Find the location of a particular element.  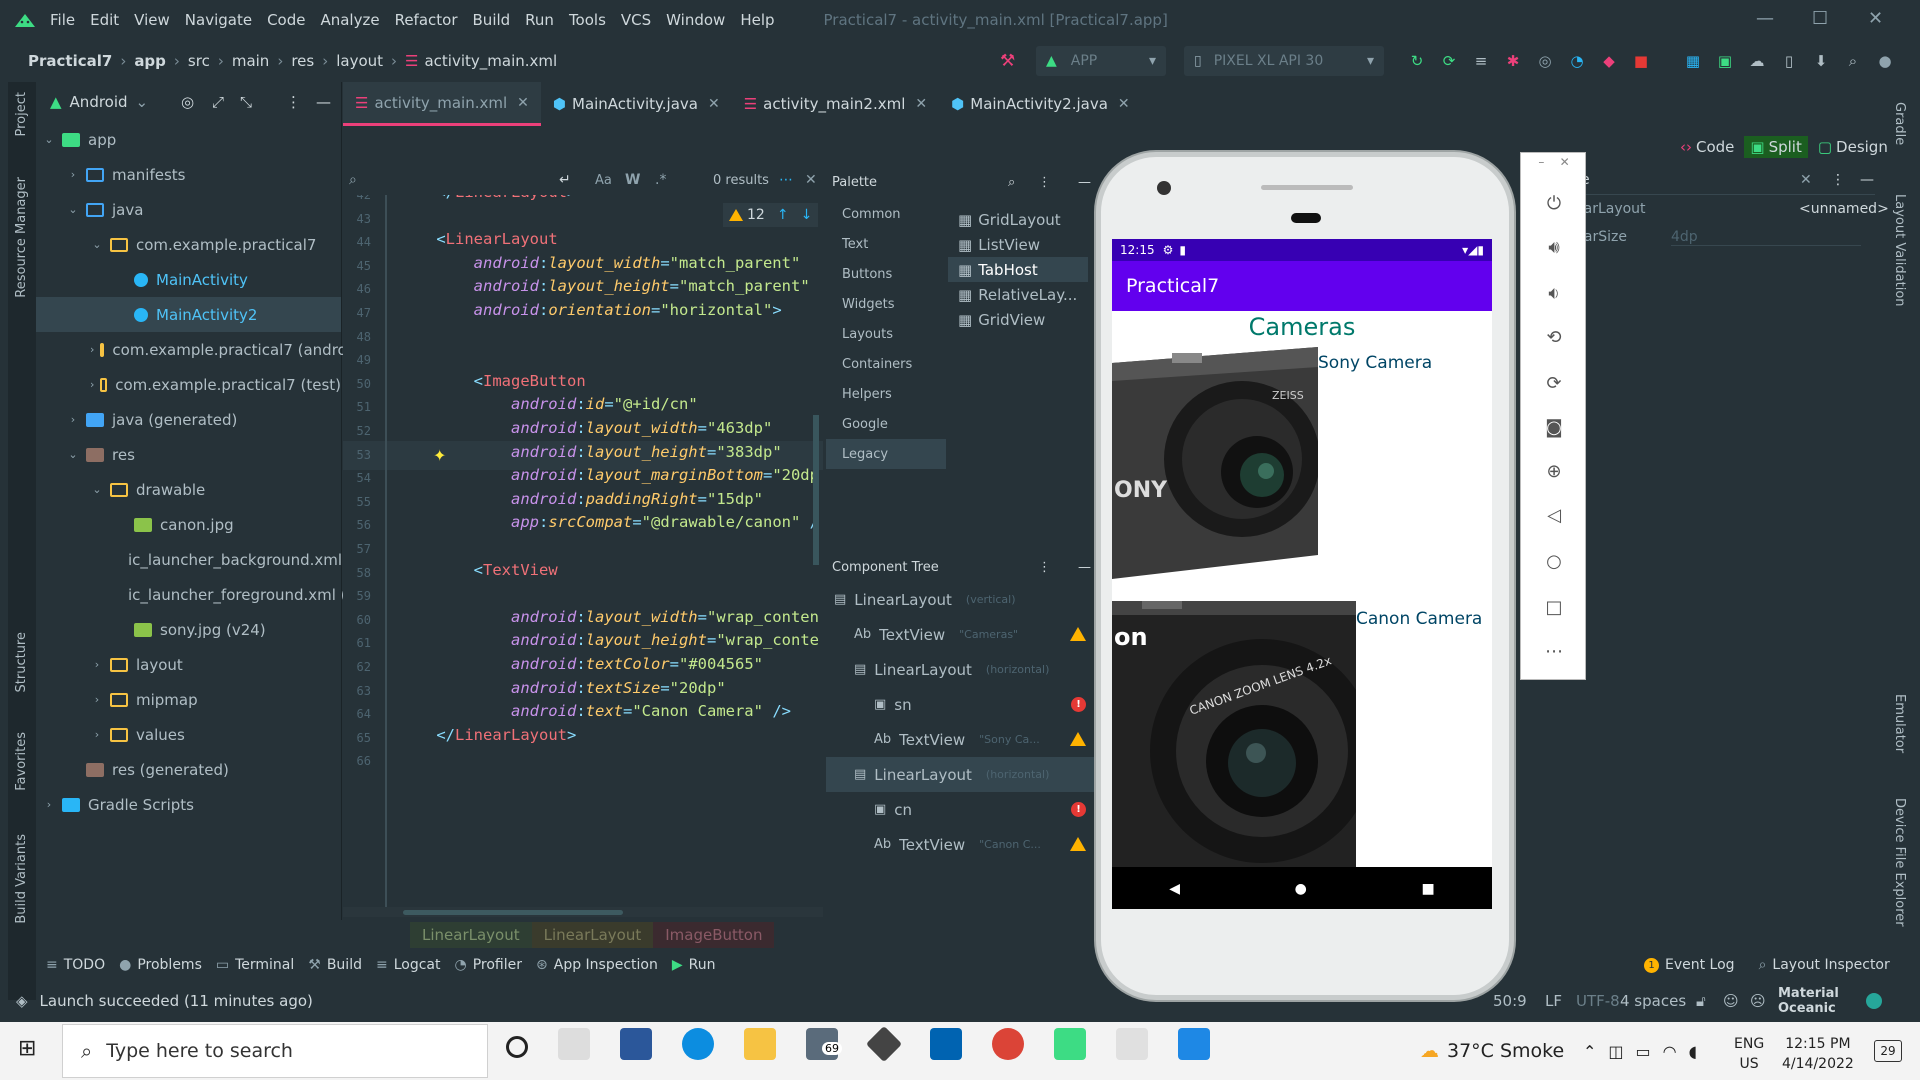

photos-icon is located at coordinates (1194, 1044).